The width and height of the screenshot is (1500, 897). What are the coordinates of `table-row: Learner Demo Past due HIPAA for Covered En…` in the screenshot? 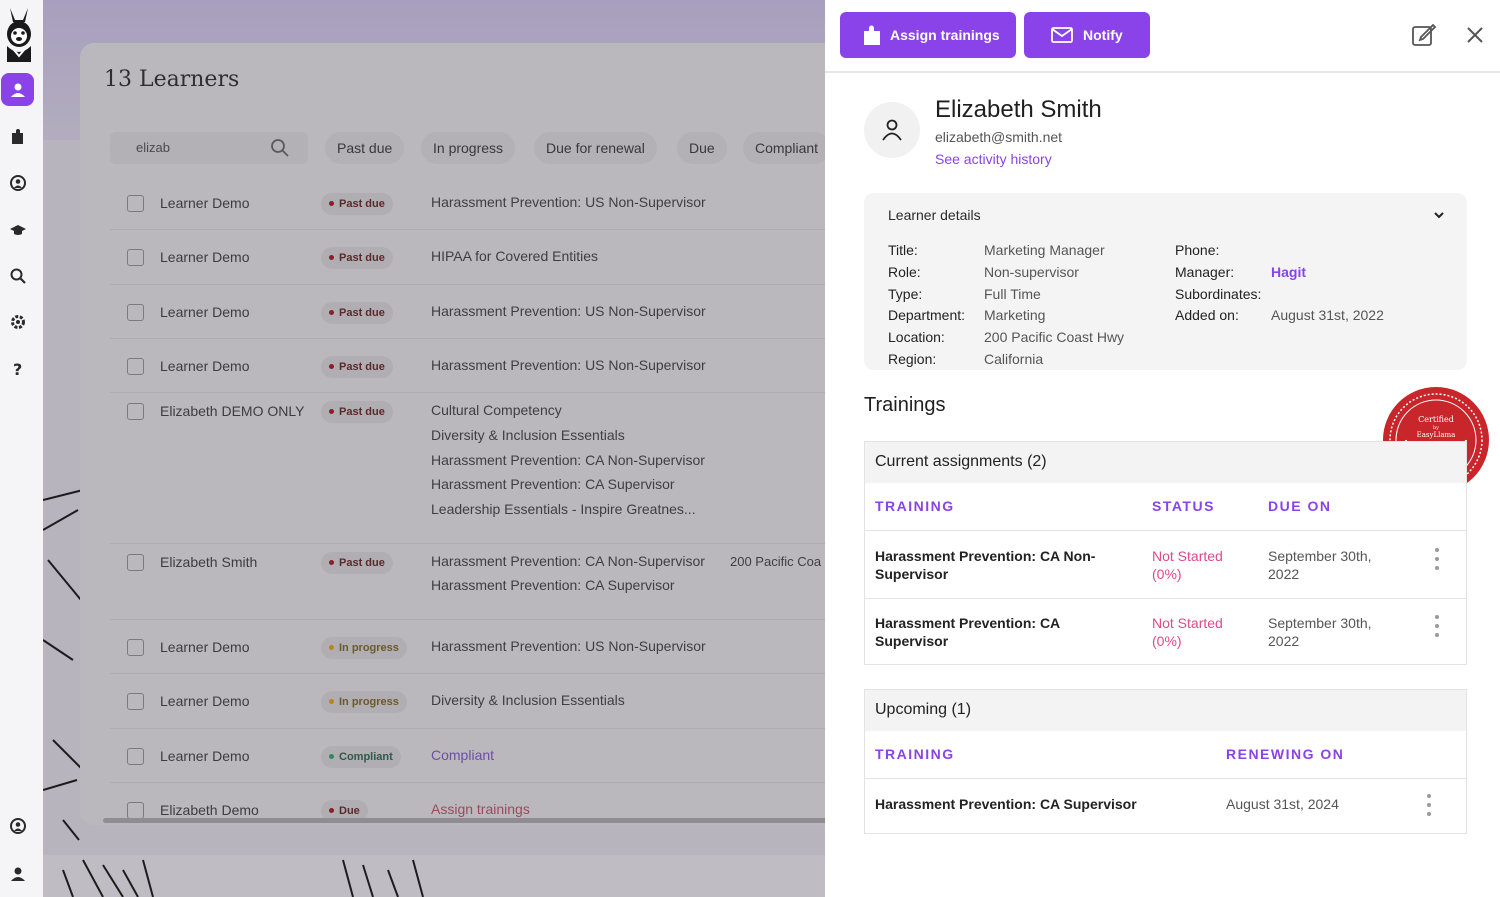 It's located at (480, 257).